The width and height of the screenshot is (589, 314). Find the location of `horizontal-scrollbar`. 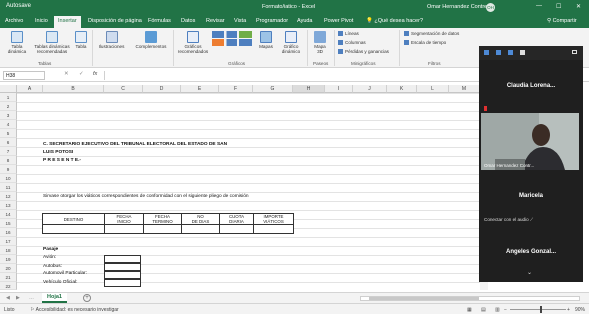

horizontal-scrollbar is located at coordinates (470, 298).